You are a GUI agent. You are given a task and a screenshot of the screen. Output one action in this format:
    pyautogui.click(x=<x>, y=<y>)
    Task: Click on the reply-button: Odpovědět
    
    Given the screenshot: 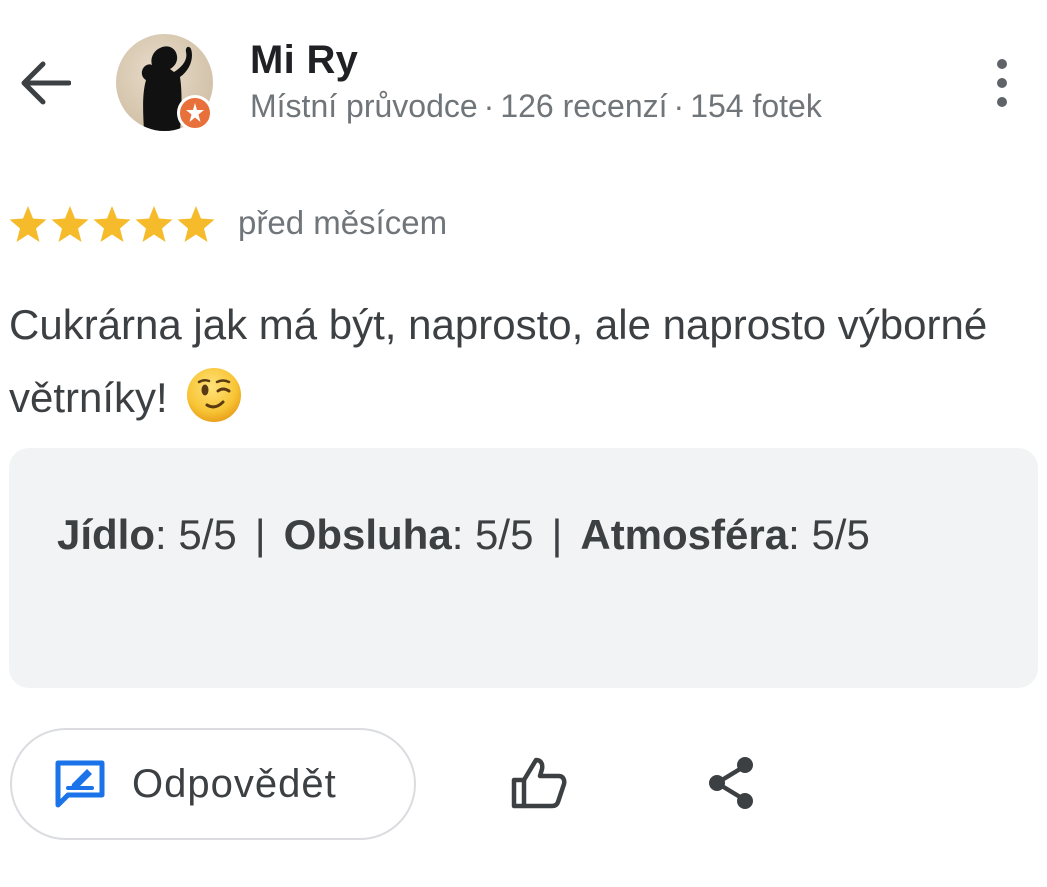 What is the action you would take?
    pyautogui.click(x=213, y=784)
    